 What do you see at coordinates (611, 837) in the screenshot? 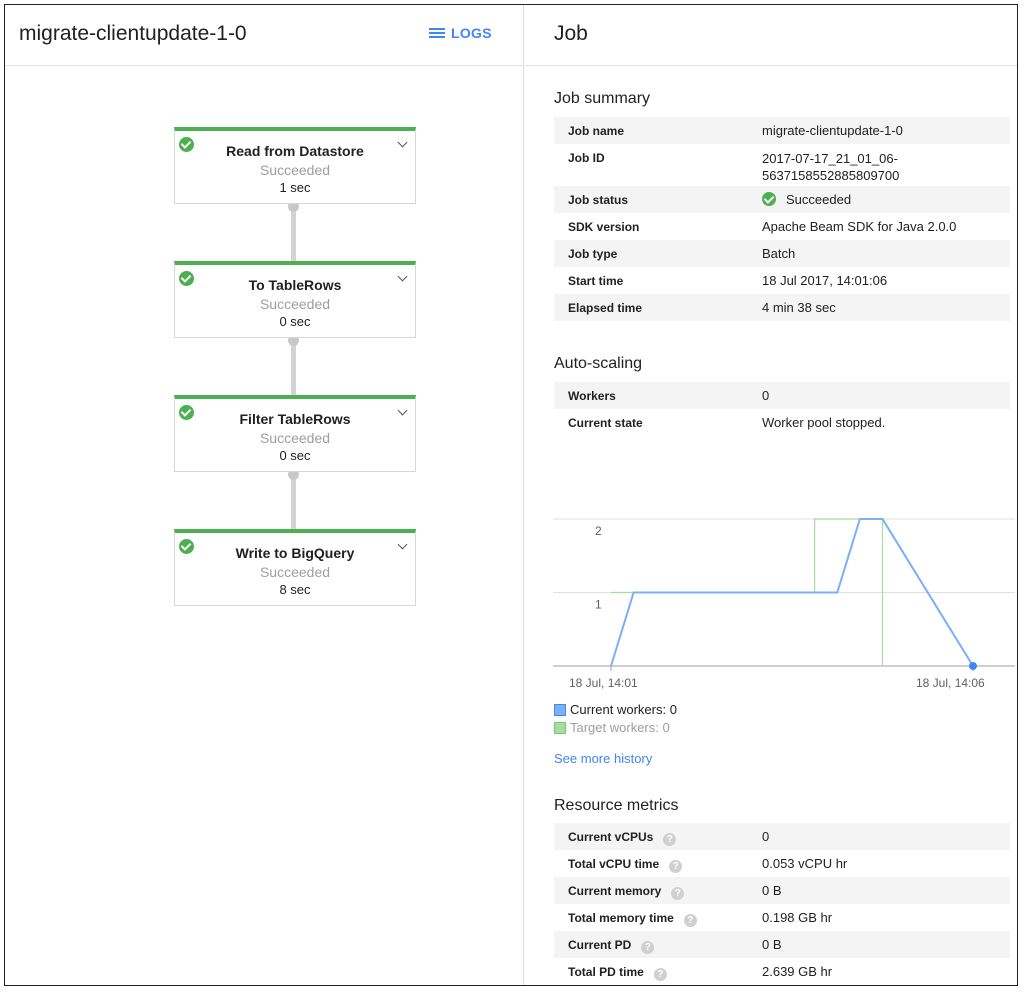
I see `metric-name: Current vCPUs` at bounding box center [611, 837].